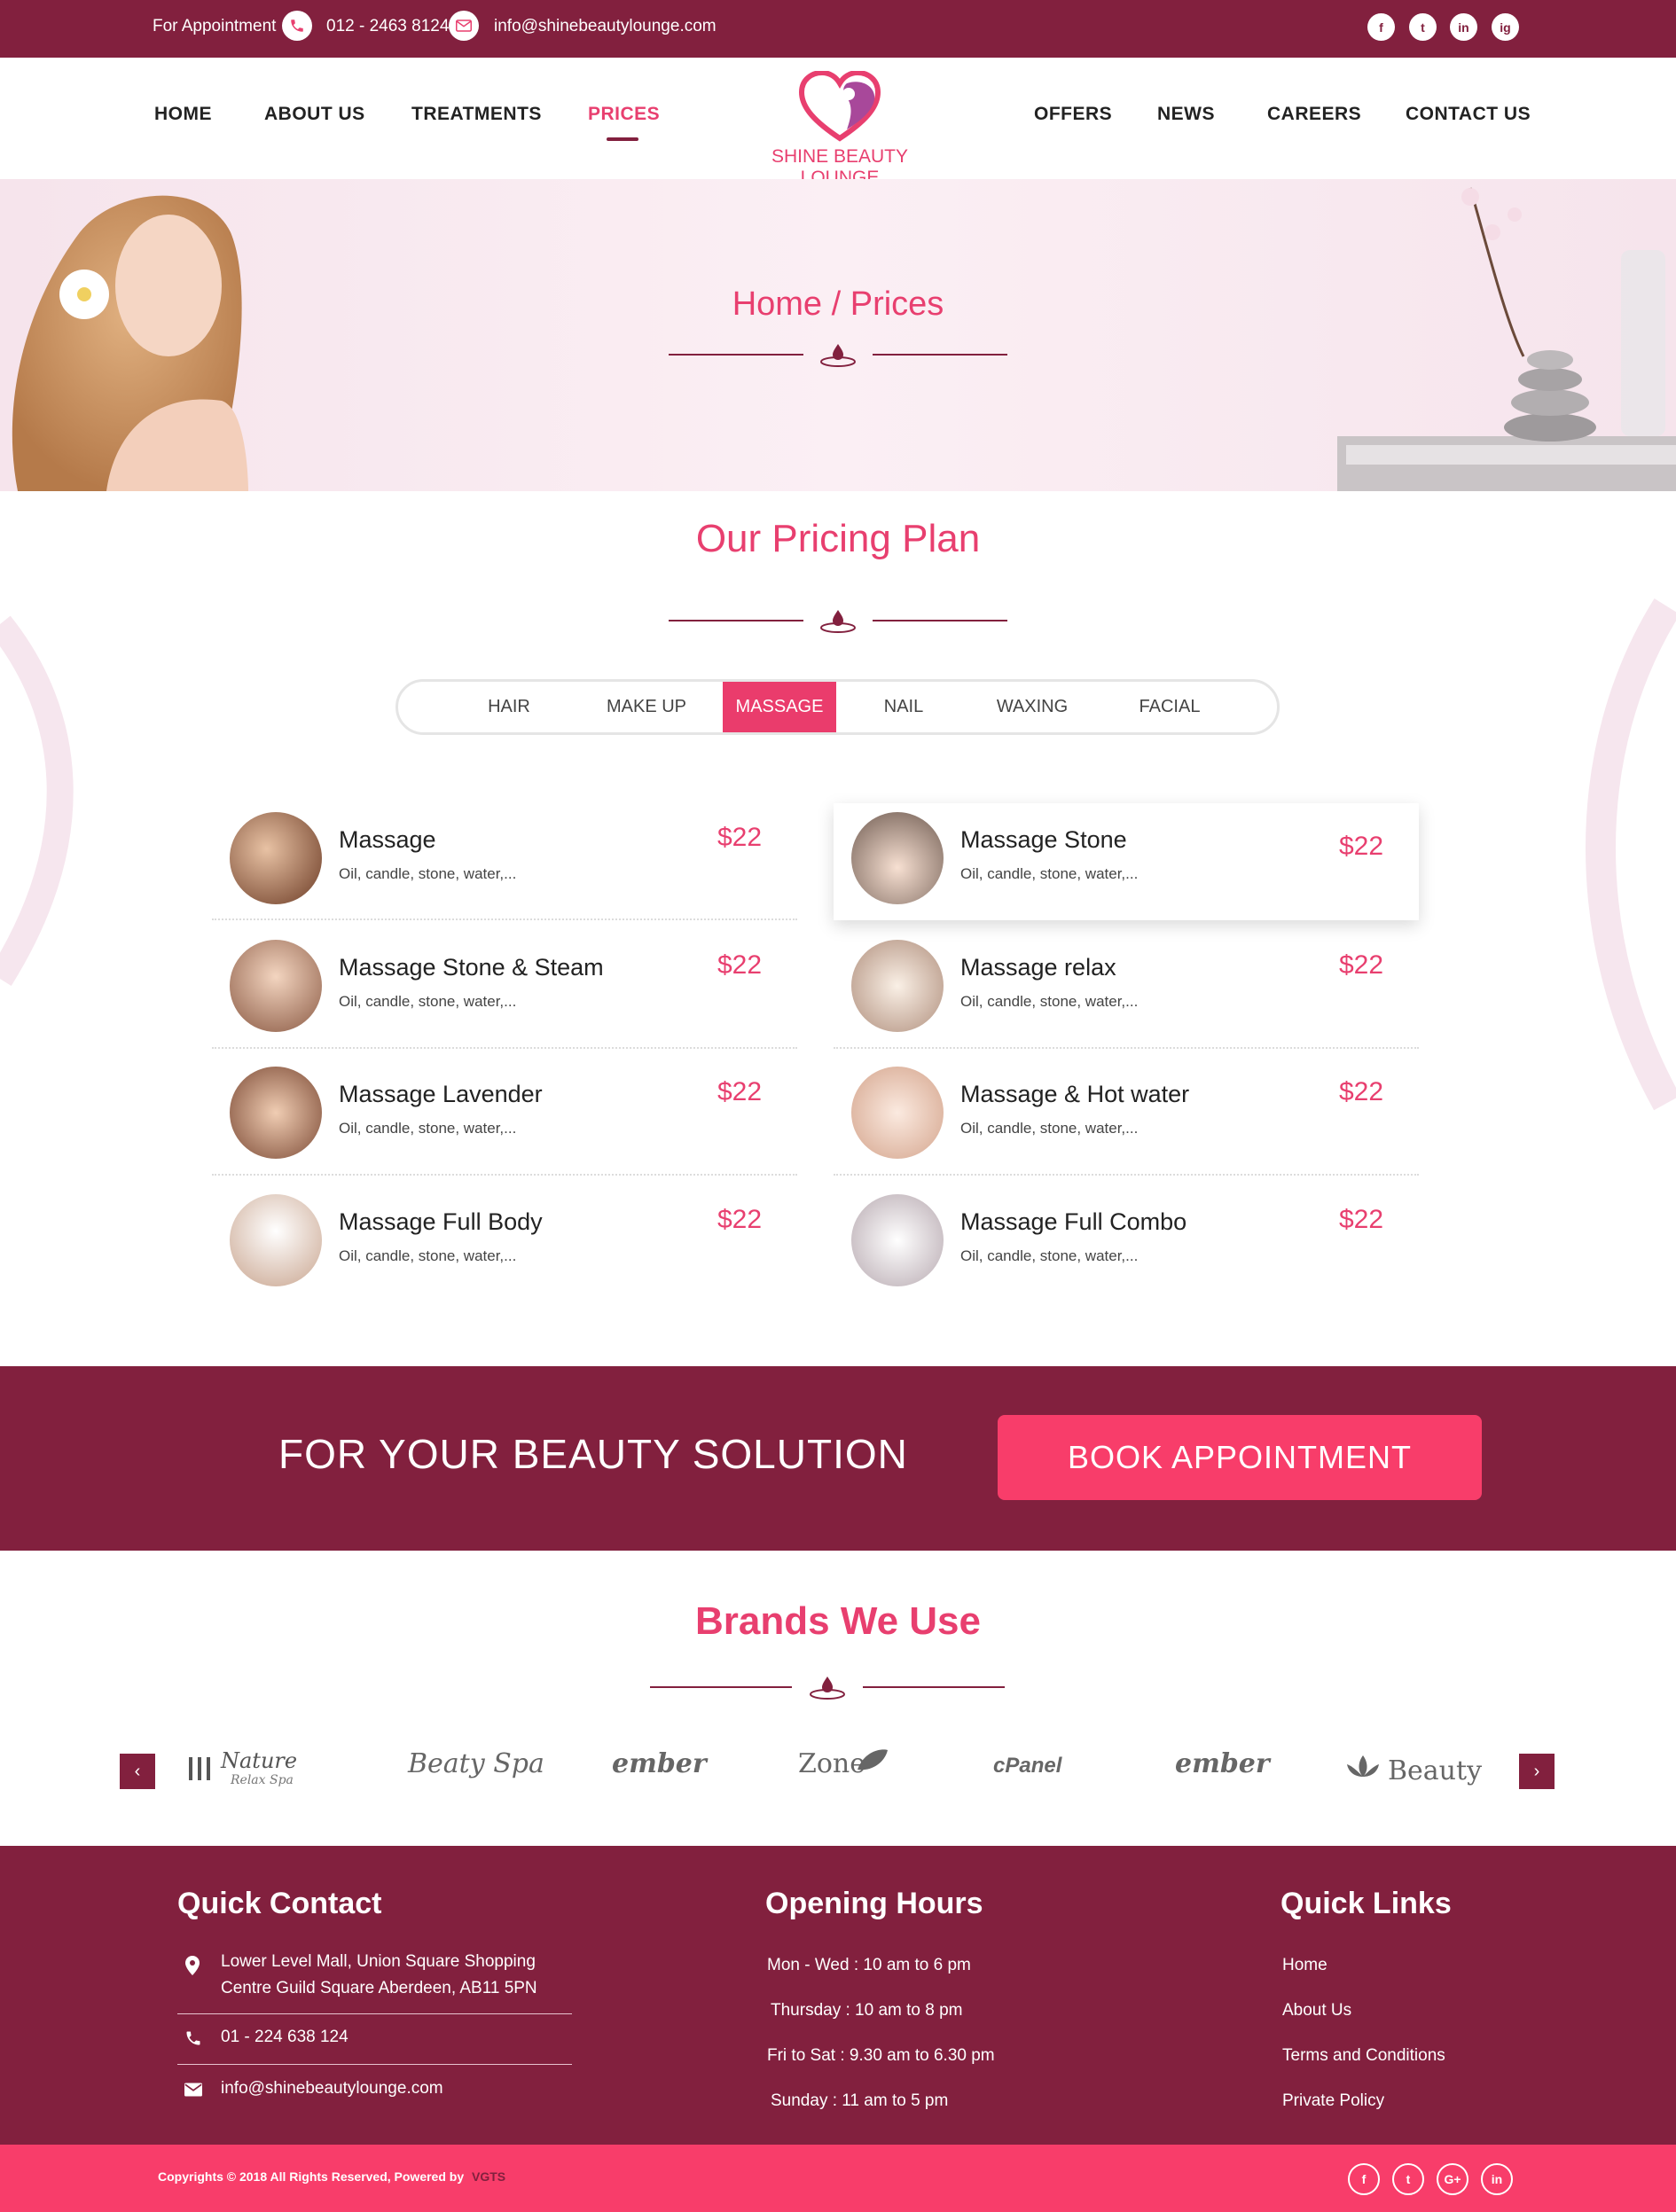  I want to click on location-pin-icon, so click(192, 1965).